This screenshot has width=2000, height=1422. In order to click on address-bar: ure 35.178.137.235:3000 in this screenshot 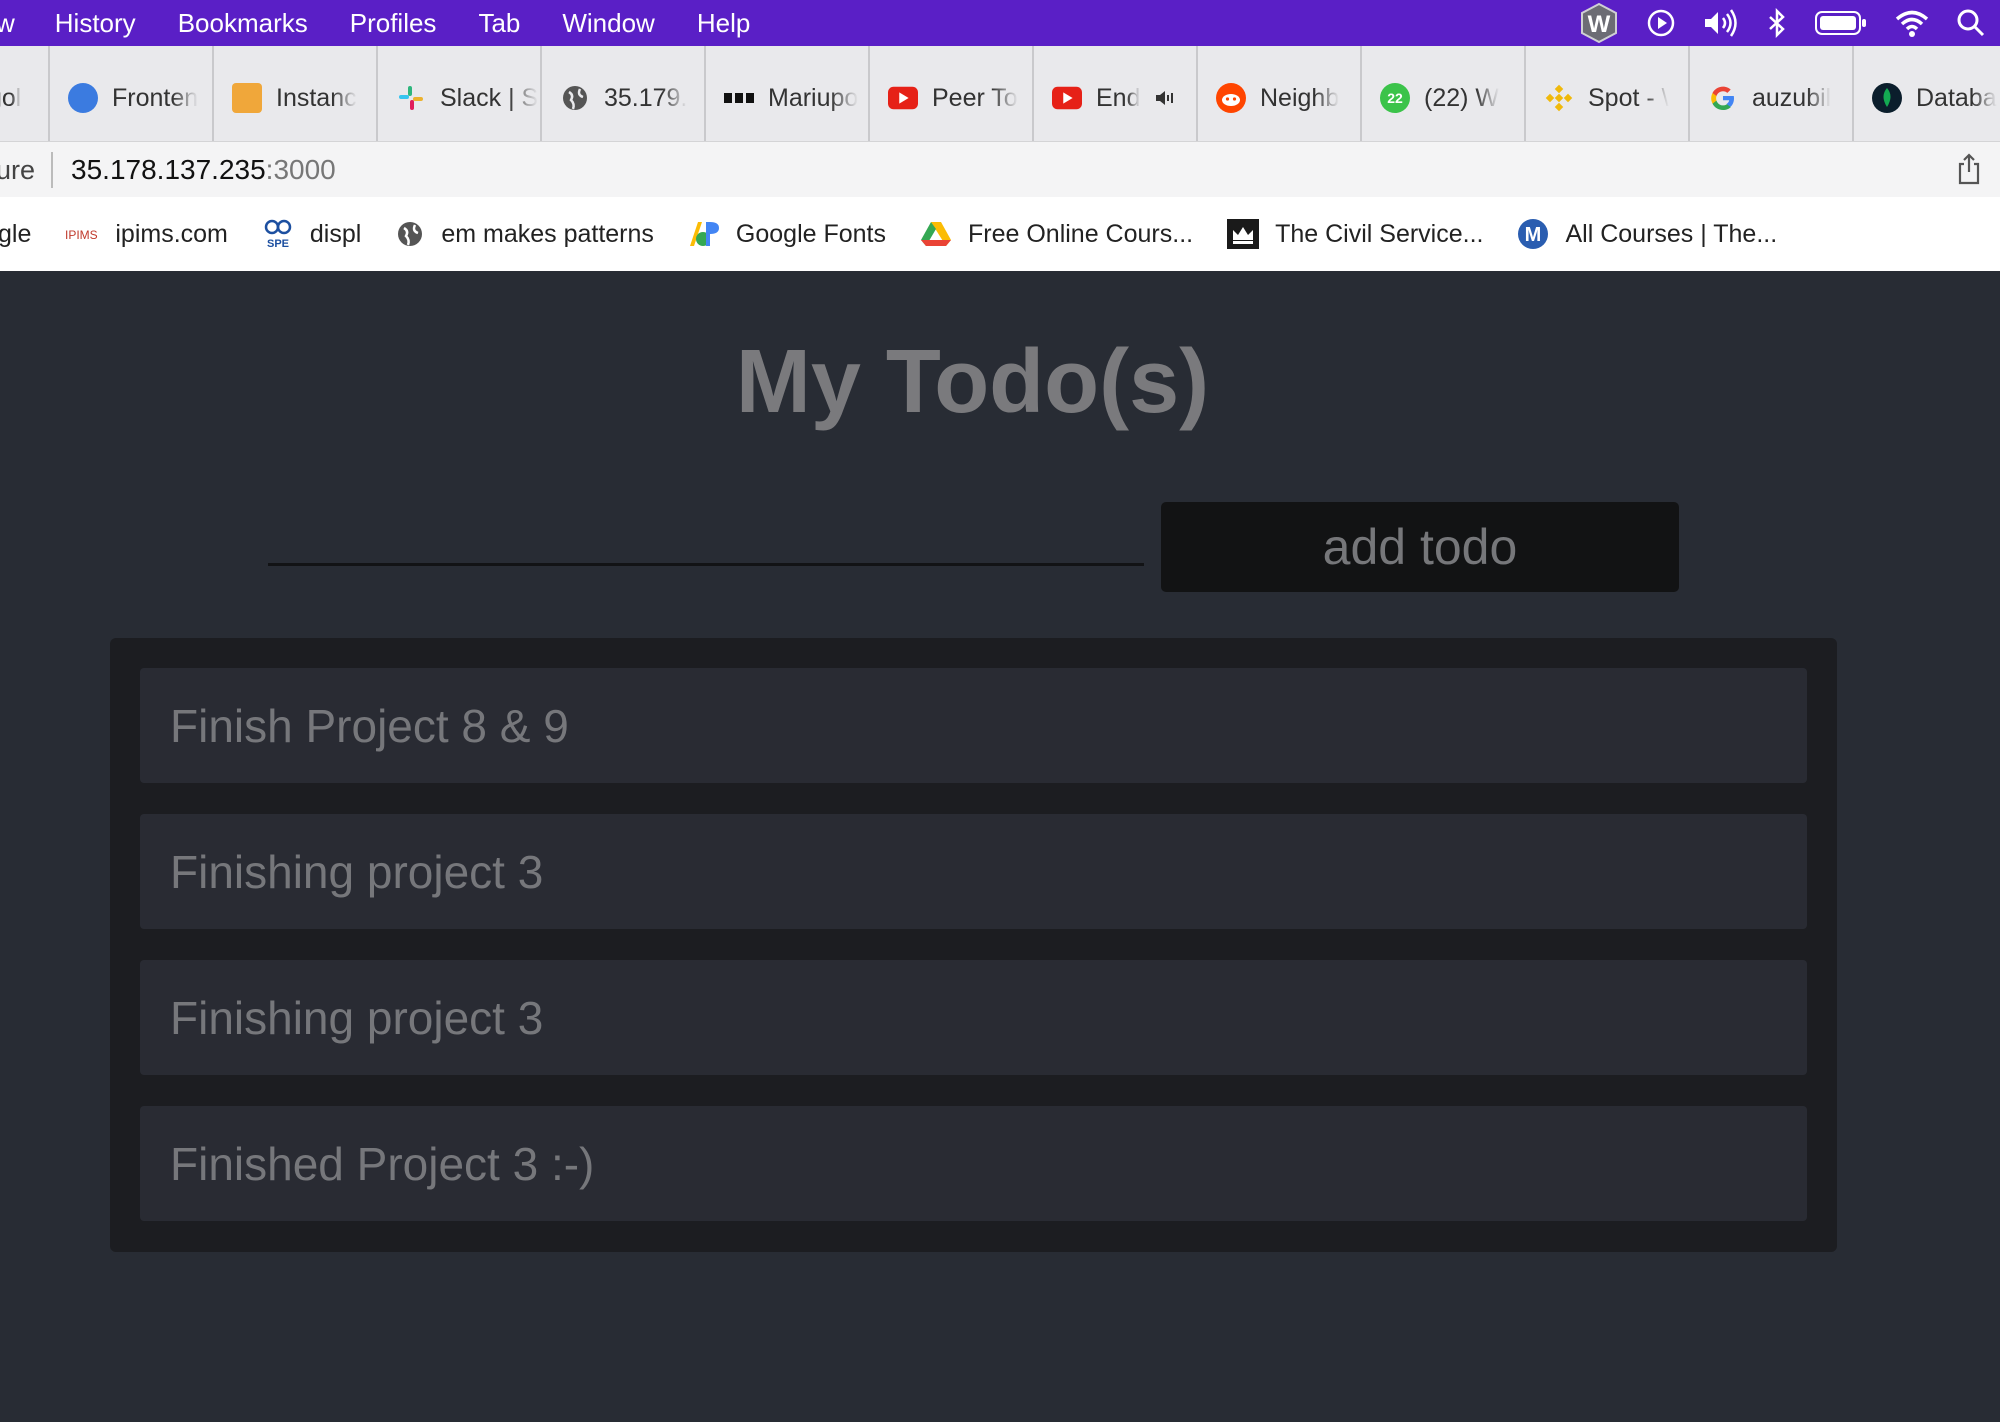, I will do `click(1000, 169)`.